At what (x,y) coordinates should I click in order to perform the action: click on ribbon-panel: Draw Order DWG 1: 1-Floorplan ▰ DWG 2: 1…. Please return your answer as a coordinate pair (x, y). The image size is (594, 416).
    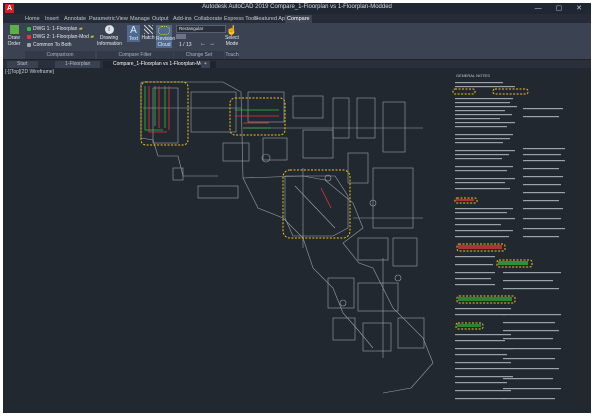
    Looking at the image, I should click on (297, 41).